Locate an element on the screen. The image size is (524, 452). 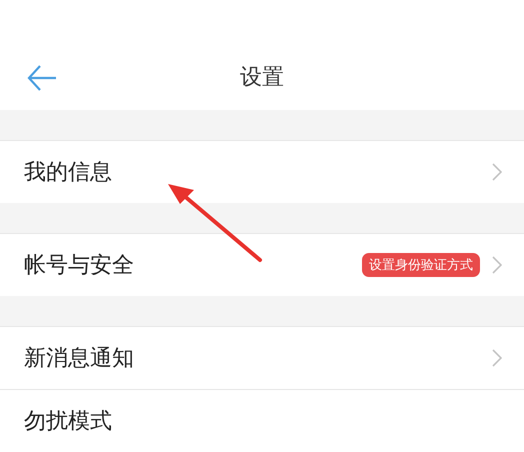
page-title: 设置 is located at coordinates (262, 78).